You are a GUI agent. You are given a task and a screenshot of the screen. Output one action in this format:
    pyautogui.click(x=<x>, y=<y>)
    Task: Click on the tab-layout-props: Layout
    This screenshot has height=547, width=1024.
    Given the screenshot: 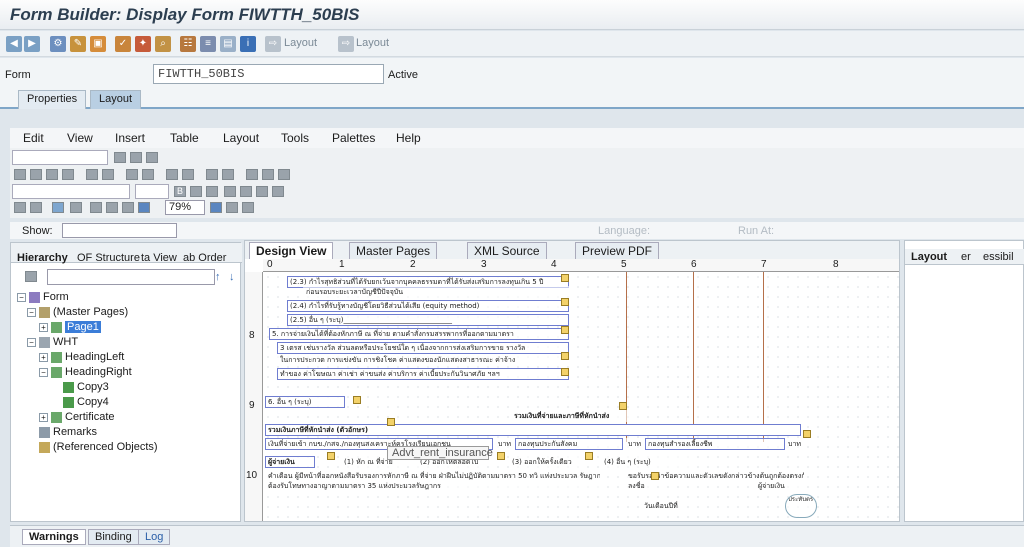 What is the action you would take?
    pyautogui.click(x=929, y=257)
    